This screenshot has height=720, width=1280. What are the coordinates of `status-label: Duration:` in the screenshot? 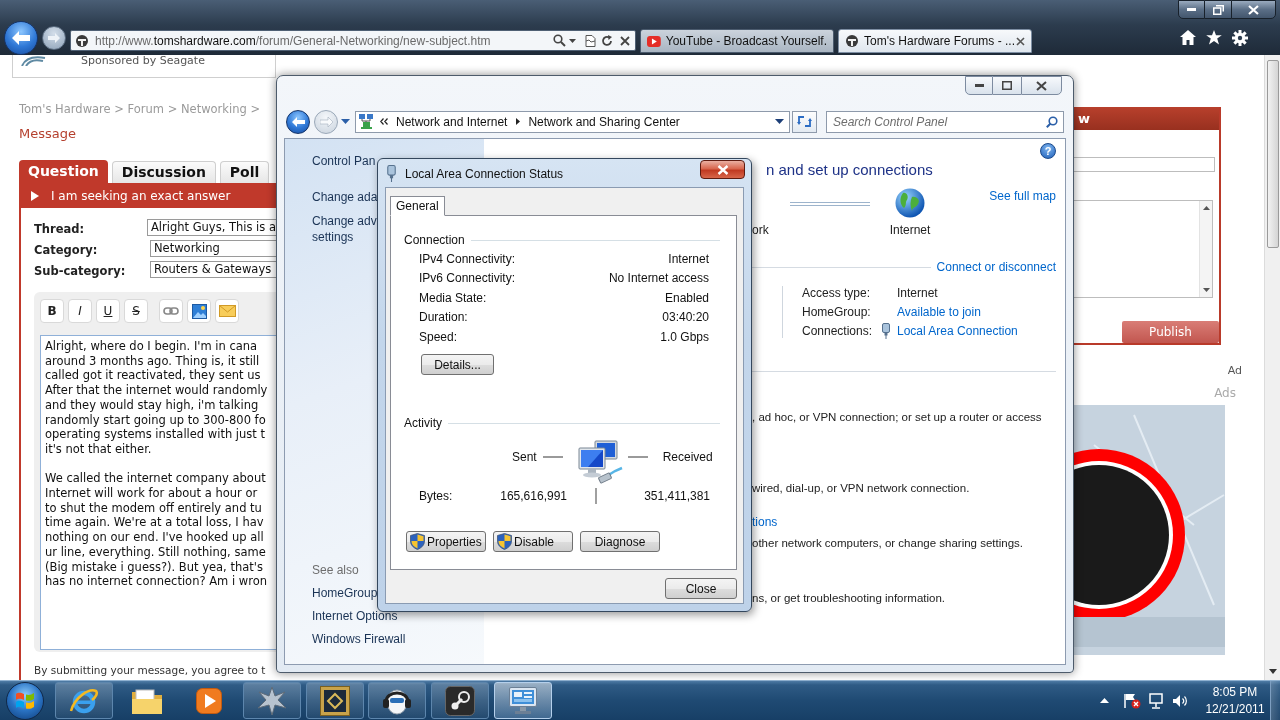 It's located at (443, 317).